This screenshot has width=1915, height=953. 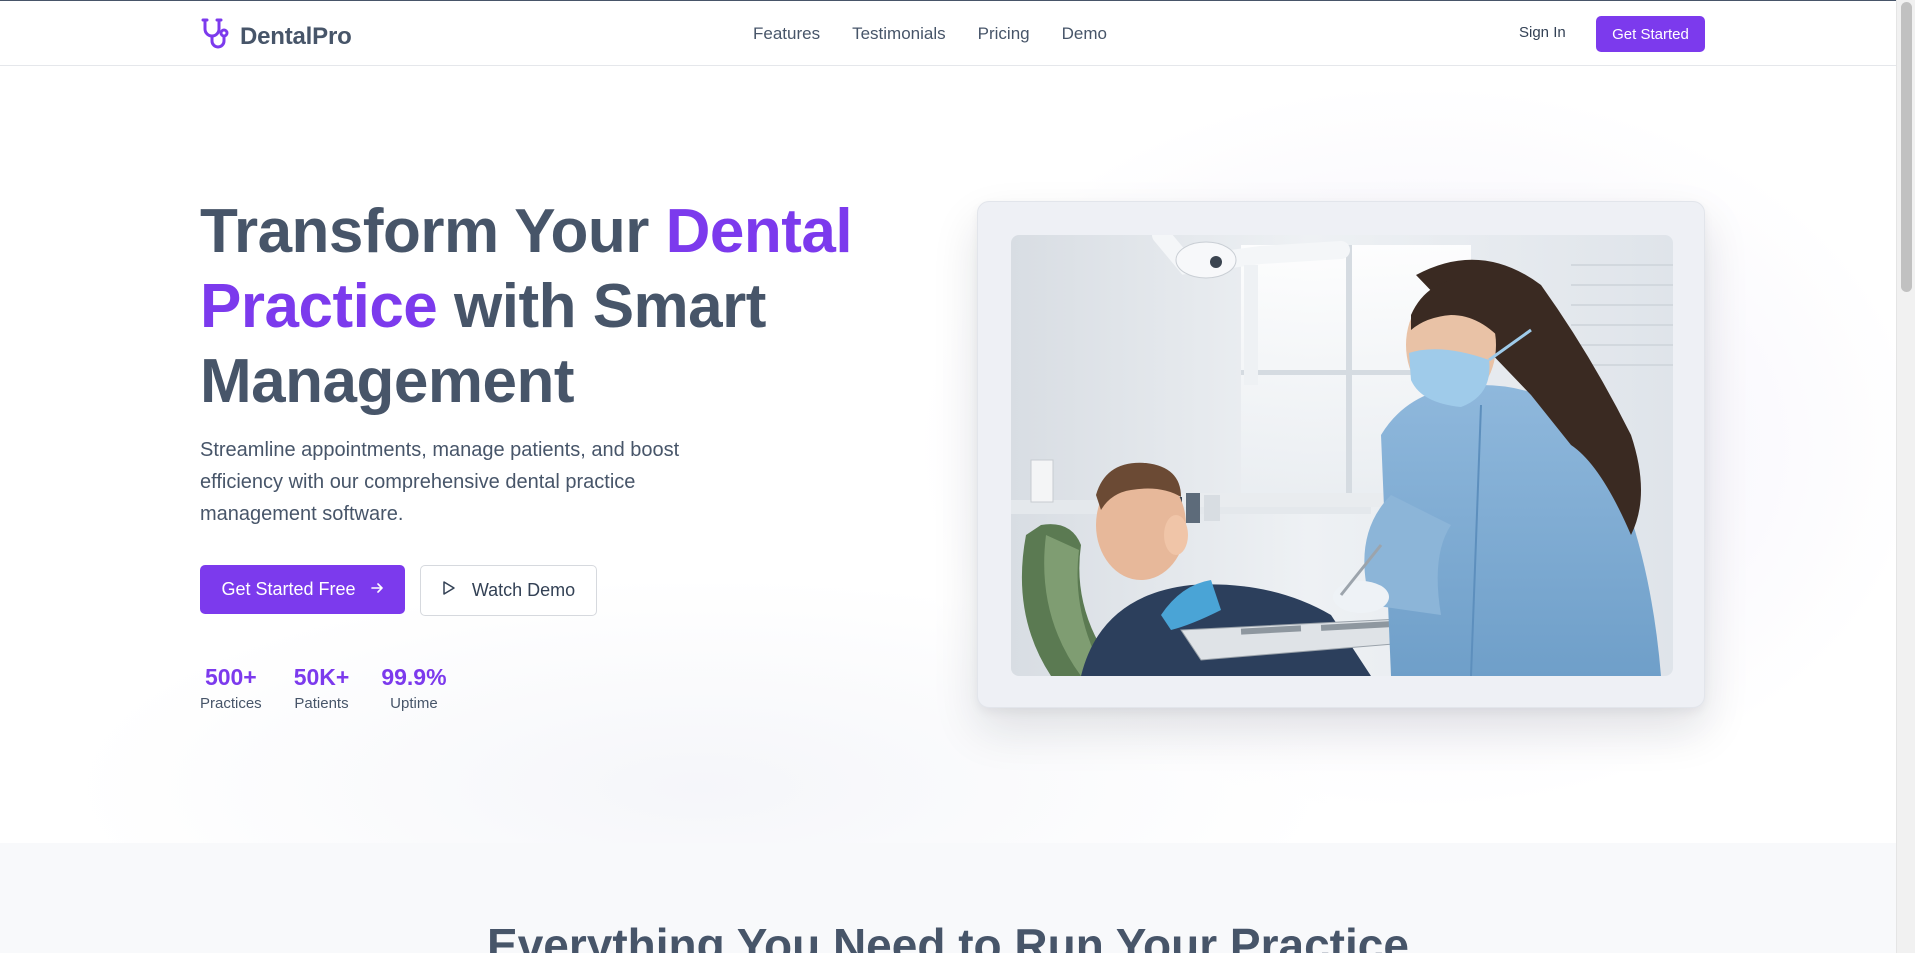 What do you see at coordinates (321, 677) in the screenshot?
I see `stat-value: 50K+` at bounding box center [321, 677].